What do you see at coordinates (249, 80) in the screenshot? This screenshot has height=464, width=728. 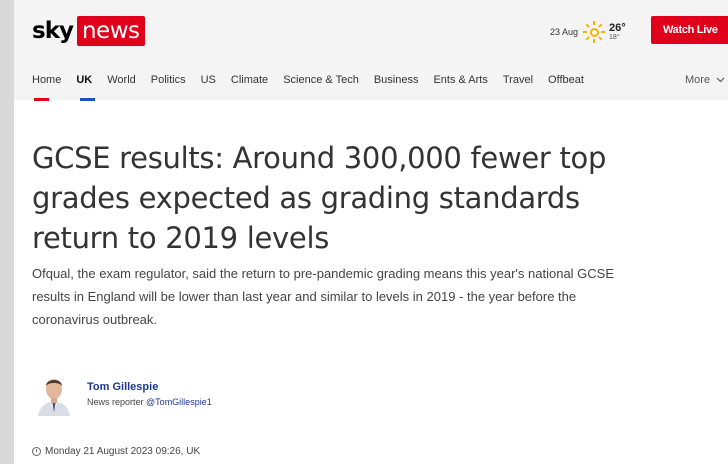 I see `nav-item-climate: Climate` at bounding box center [249, 80].